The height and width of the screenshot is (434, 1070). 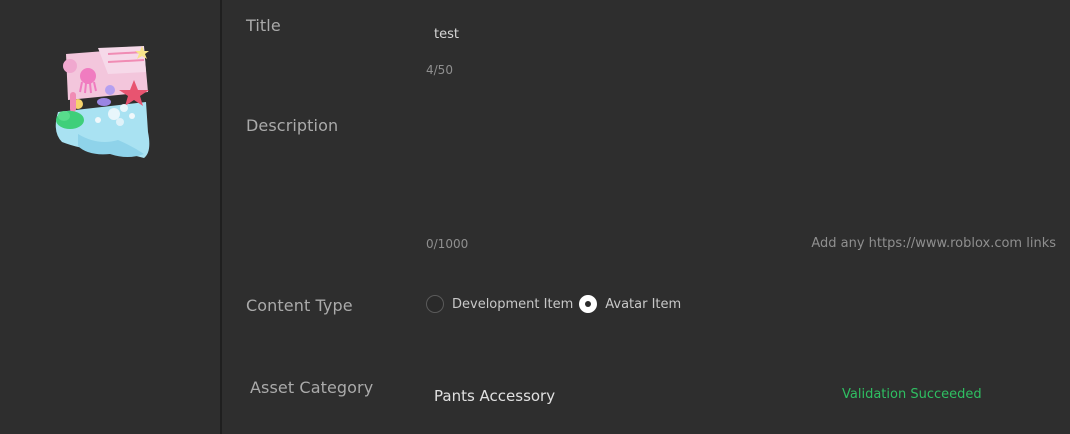 I want to click on title-input: test, so click(x=446, y=34).